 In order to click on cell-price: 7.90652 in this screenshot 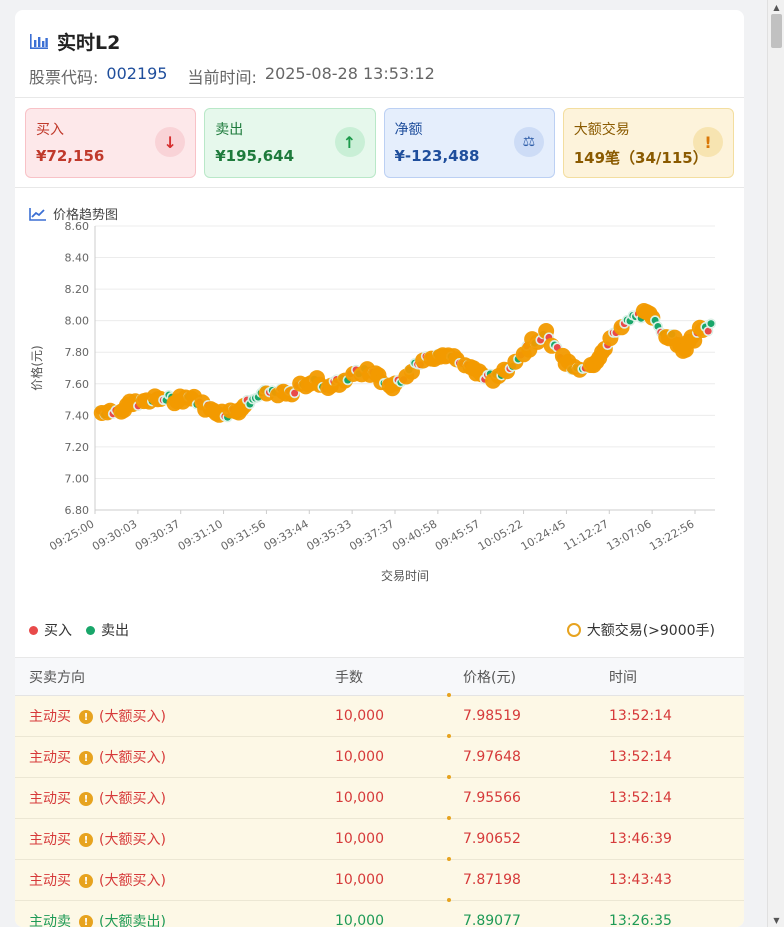, I will do `click(492, 839)`.